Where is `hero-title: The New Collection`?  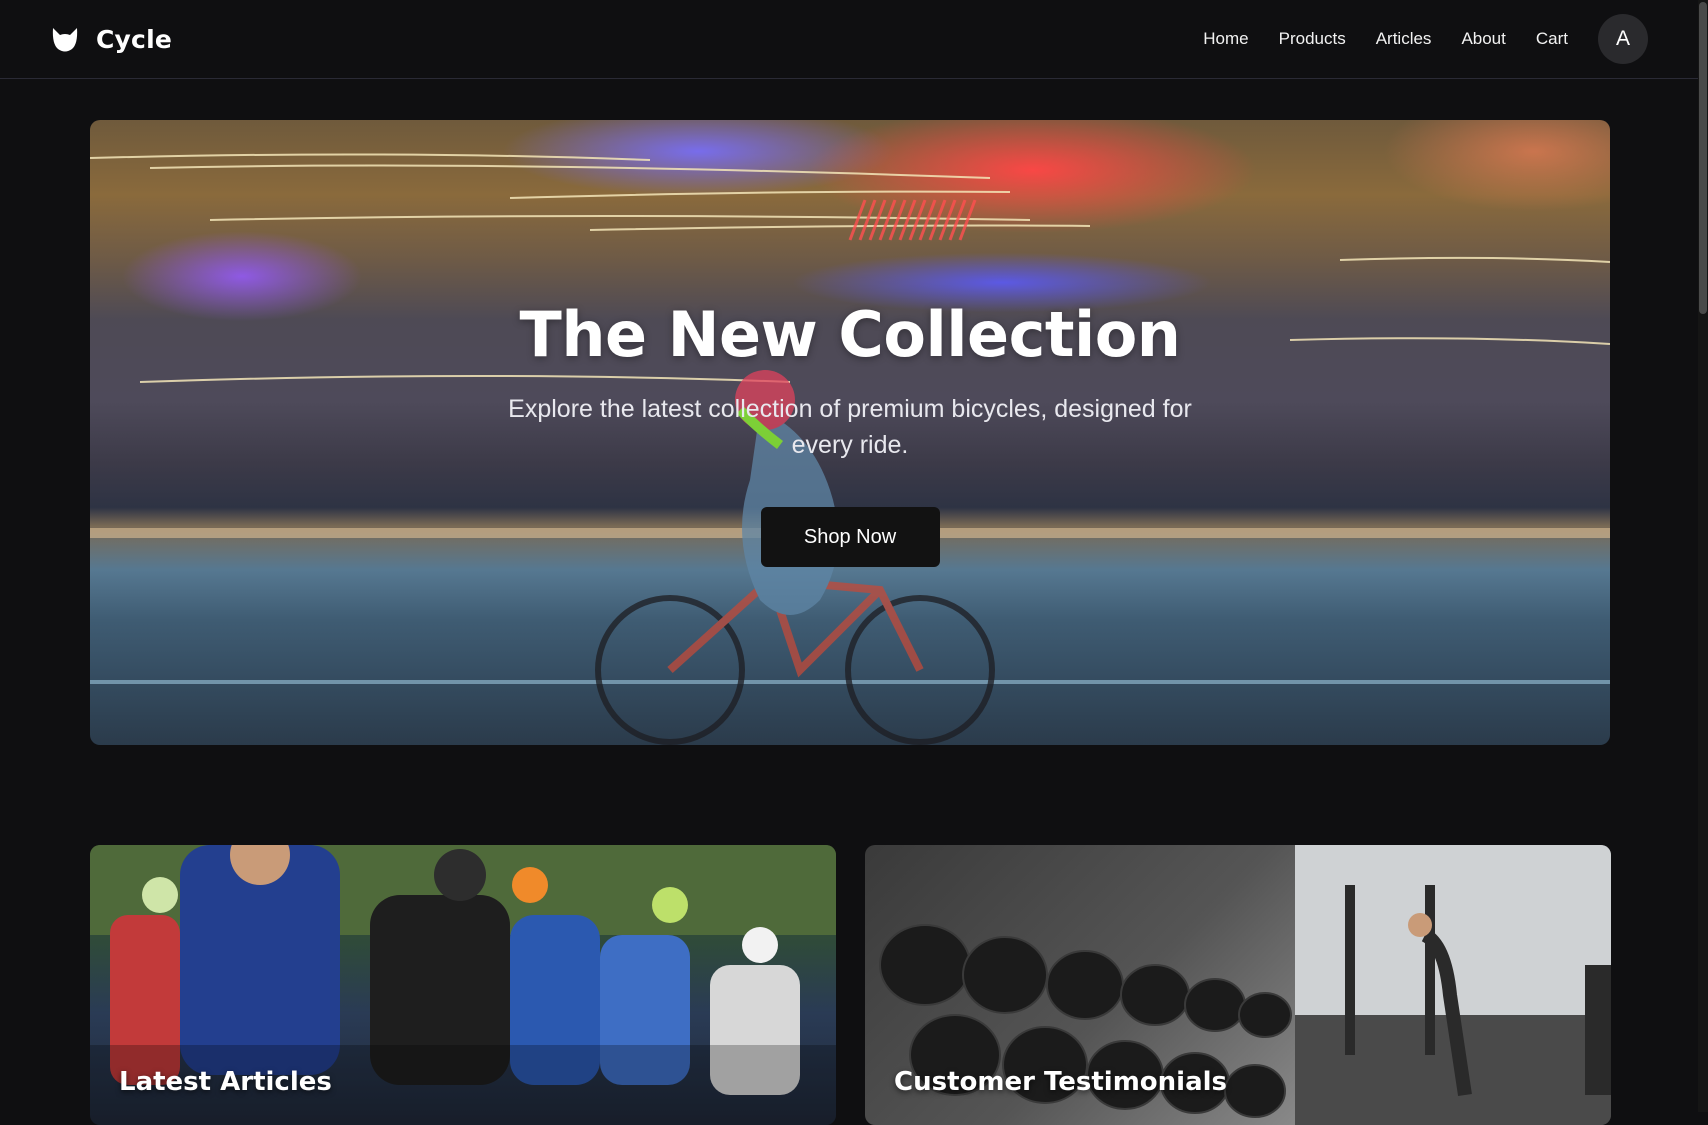 hero-title: The New Collection is located at coordinates (850, 334).